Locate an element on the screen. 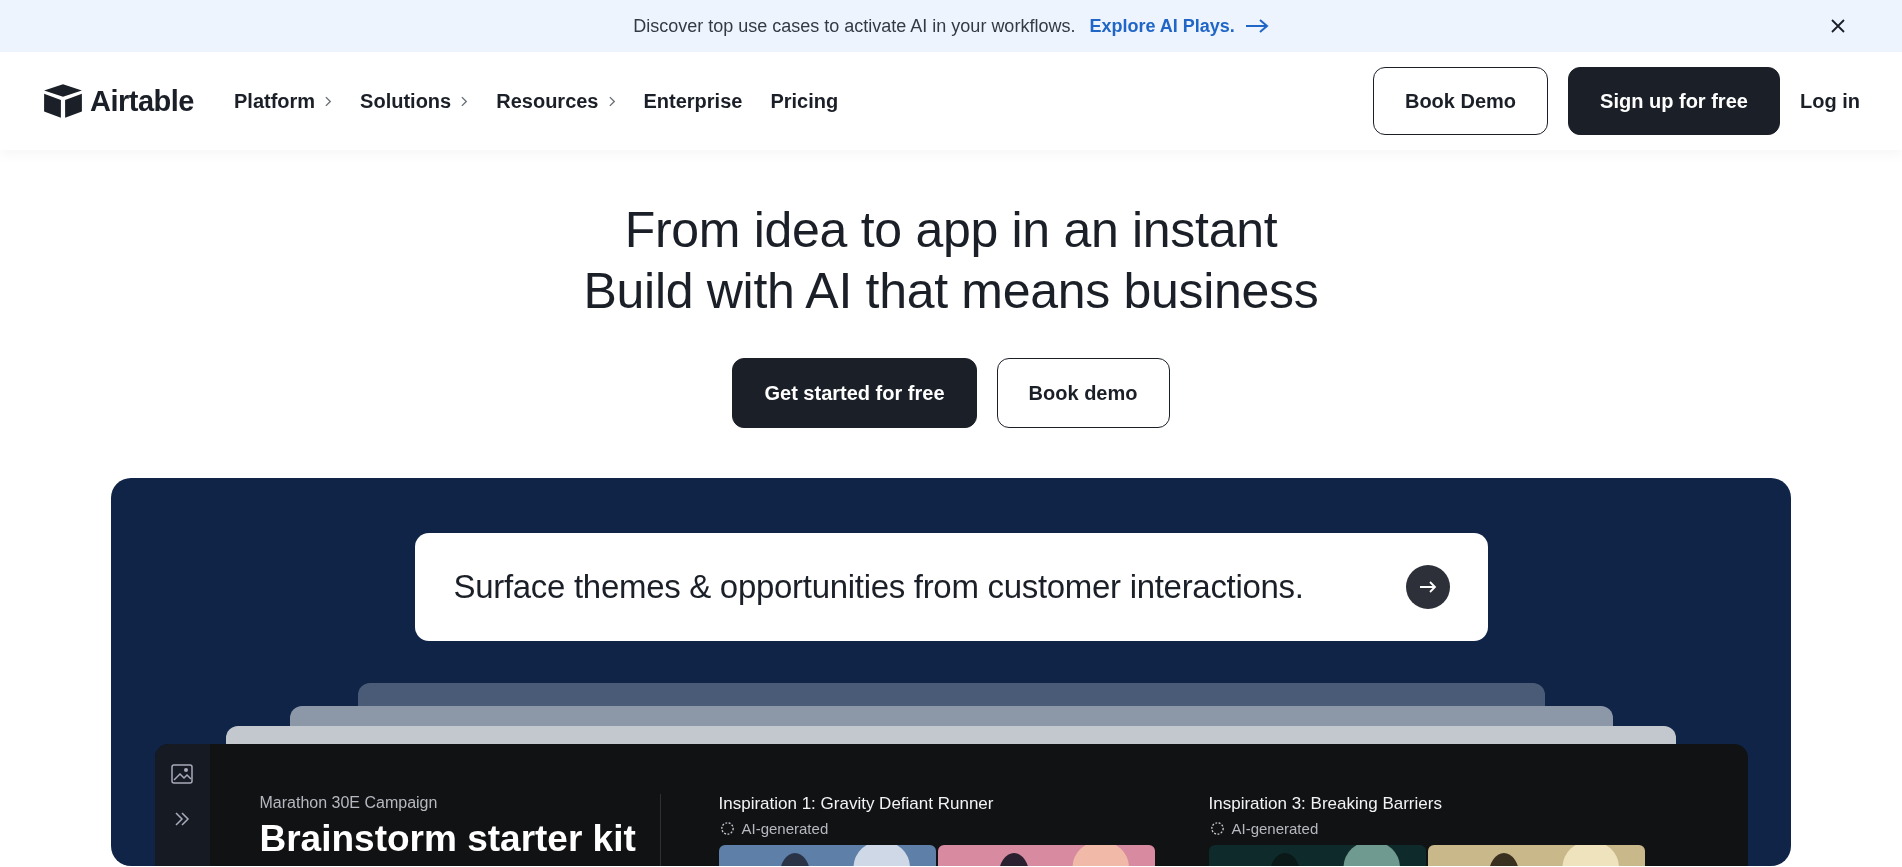 This screenshot has height=867, width=1902. arrow-button is located at coordinates (1427, 587).